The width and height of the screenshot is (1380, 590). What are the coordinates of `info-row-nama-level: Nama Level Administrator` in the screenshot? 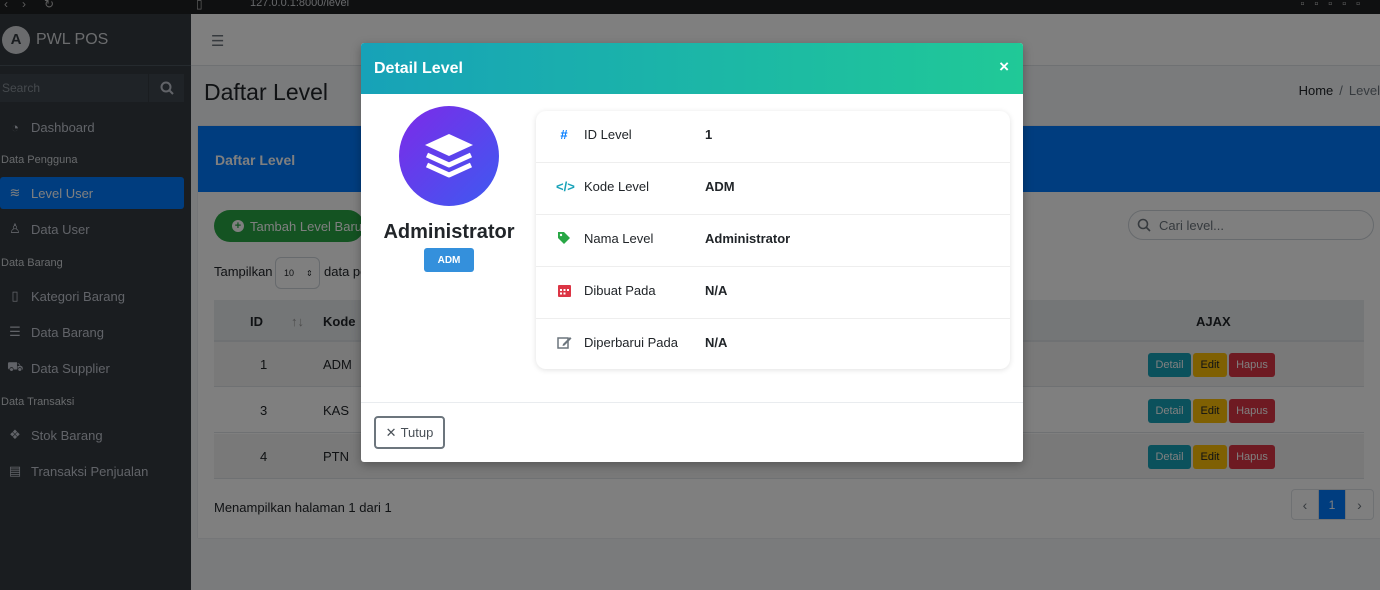 It's located at (773, 241).